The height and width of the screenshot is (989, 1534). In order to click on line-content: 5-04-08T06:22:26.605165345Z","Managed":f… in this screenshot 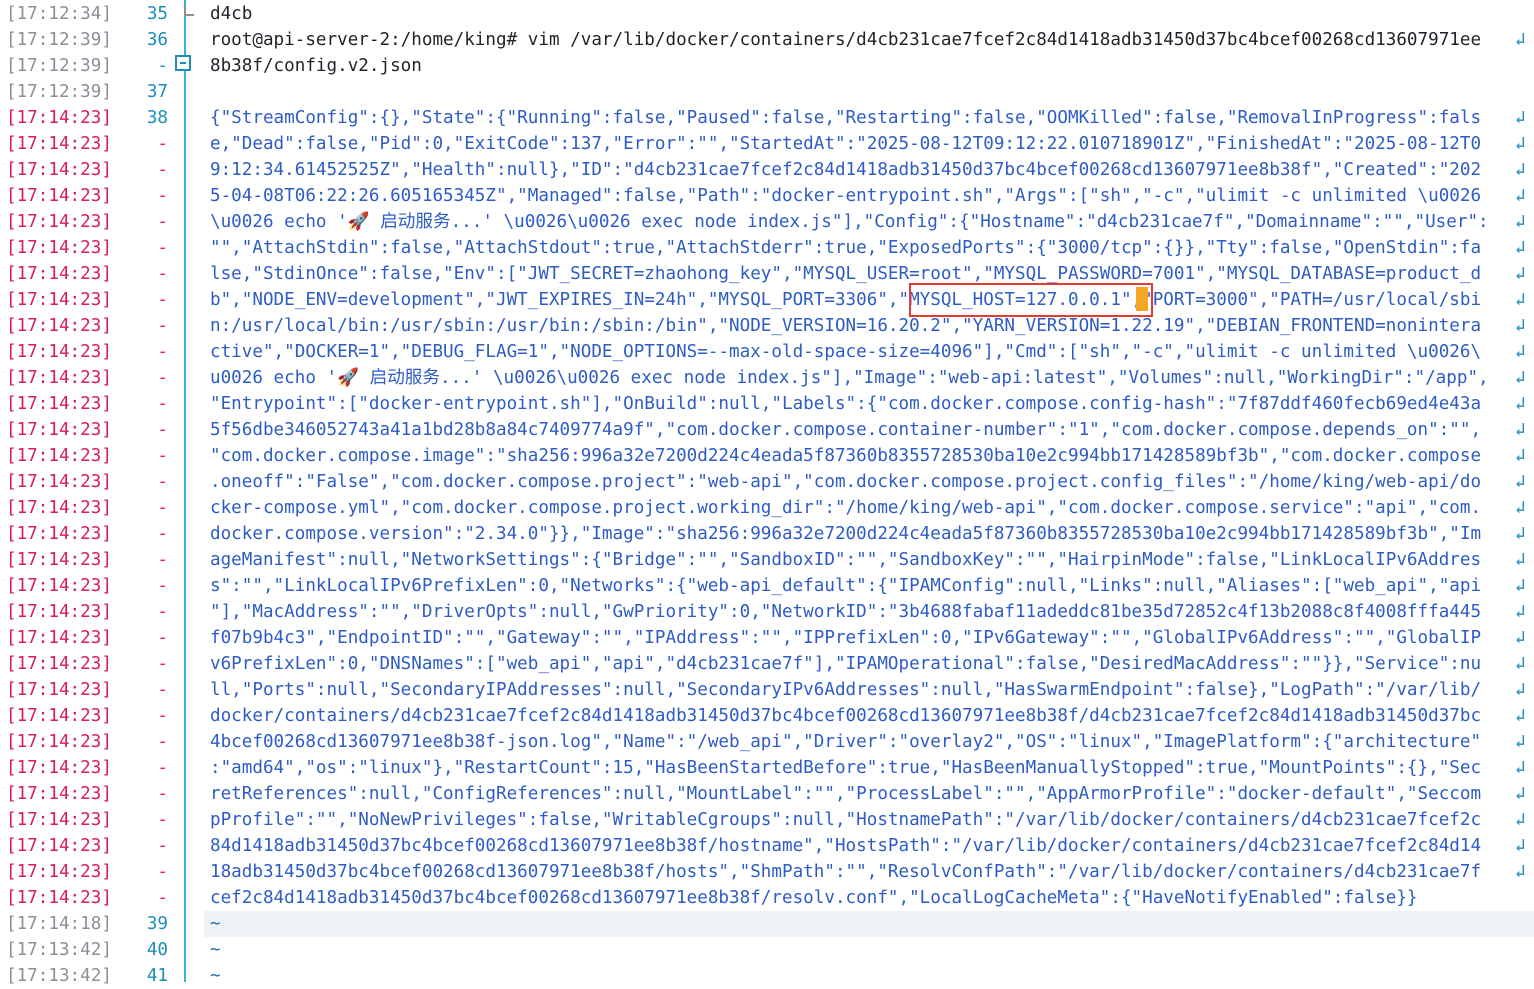, I will do `click(845, 196)`.